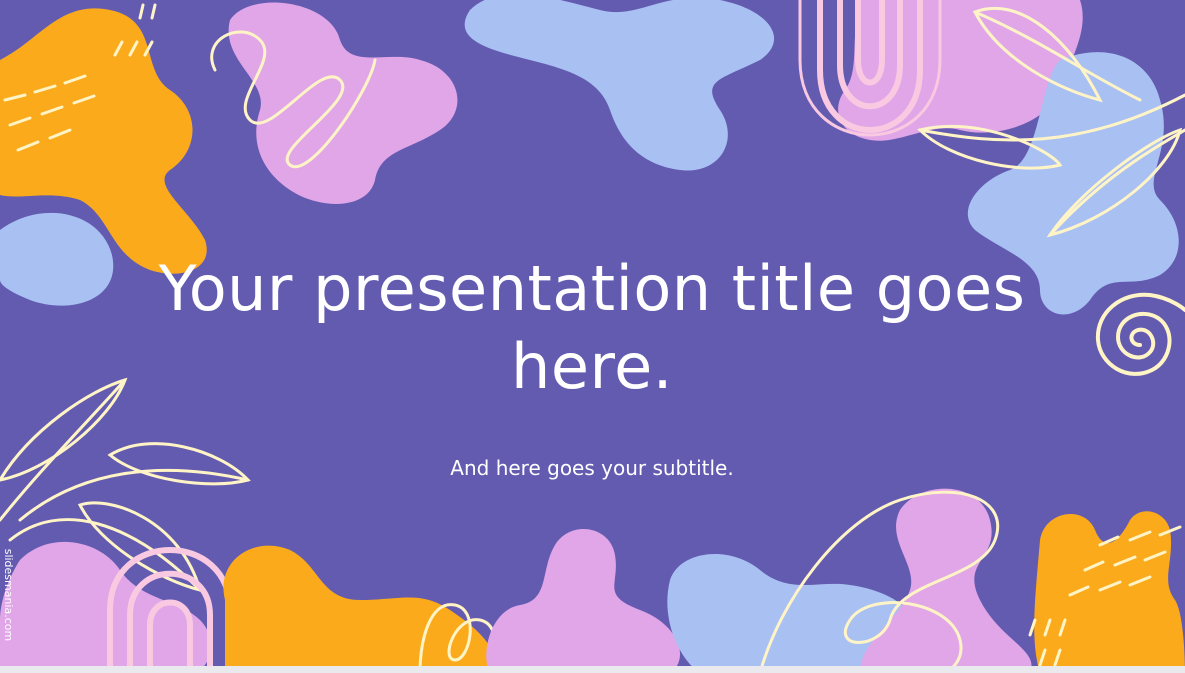 This screenshot has height=673, width=1185. I want to click on credit-watermark: slidesmania.com, so click(8, 595).